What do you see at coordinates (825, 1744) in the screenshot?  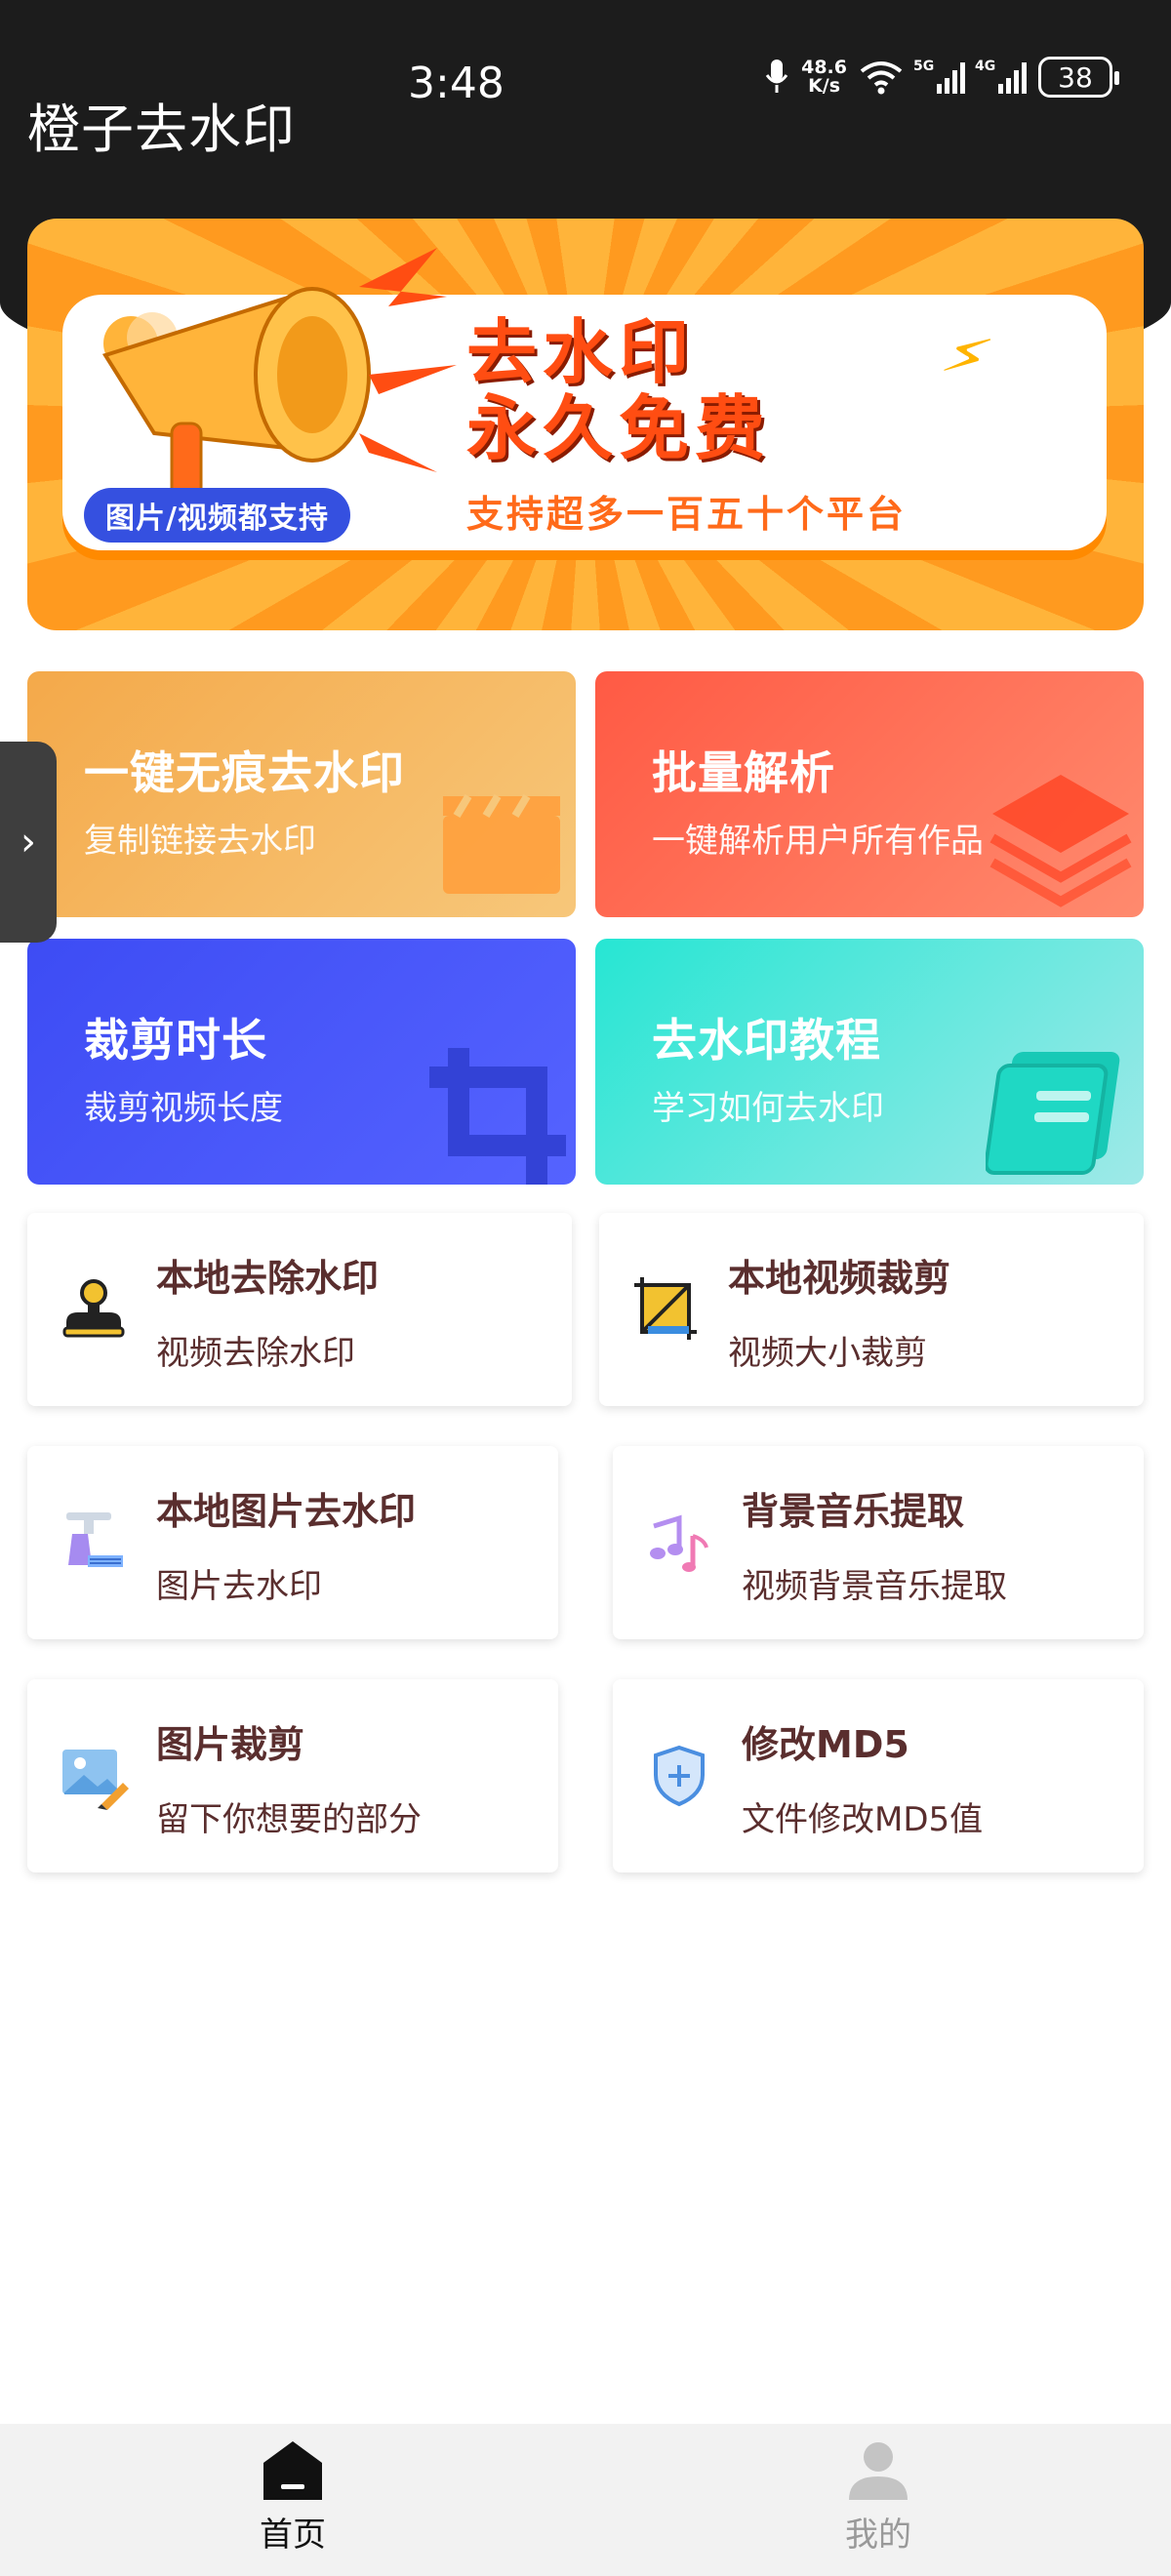 I see `tool-title: 修改MD5` at bounding box center [825, 1744].